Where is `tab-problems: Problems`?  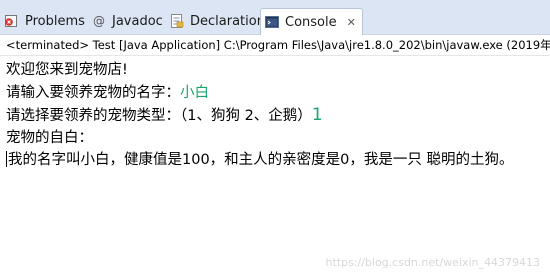
tab-problems: Problems is located at coordinates (45, 21).